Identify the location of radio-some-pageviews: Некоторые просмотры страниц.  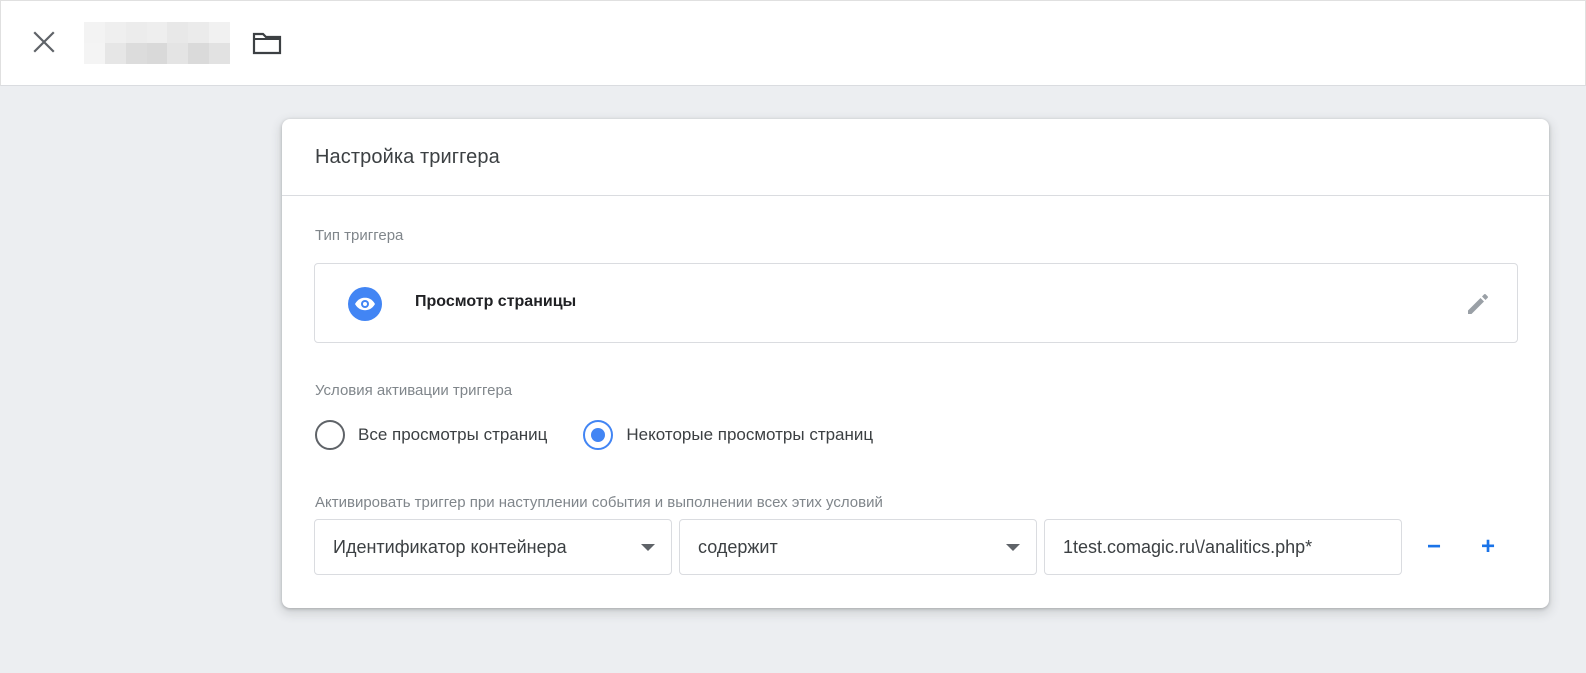
(728, 435).